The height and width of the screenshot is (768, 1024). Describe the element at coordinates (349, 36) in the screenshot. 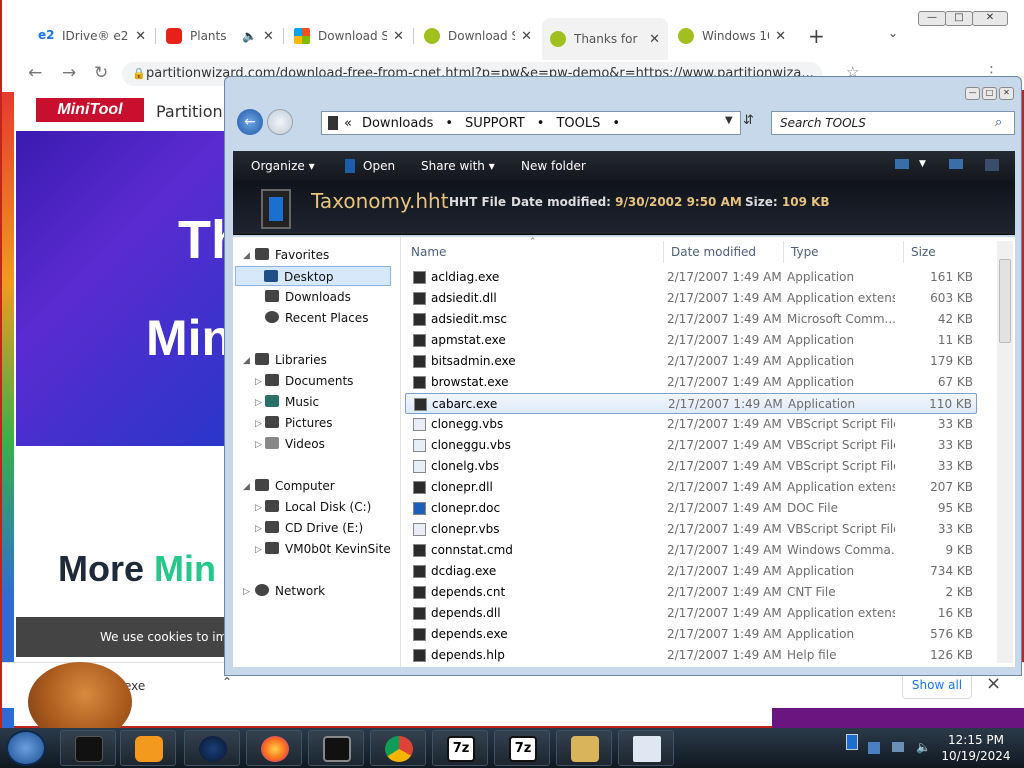

I see `tab-download-1: Download S ✕` at that location.